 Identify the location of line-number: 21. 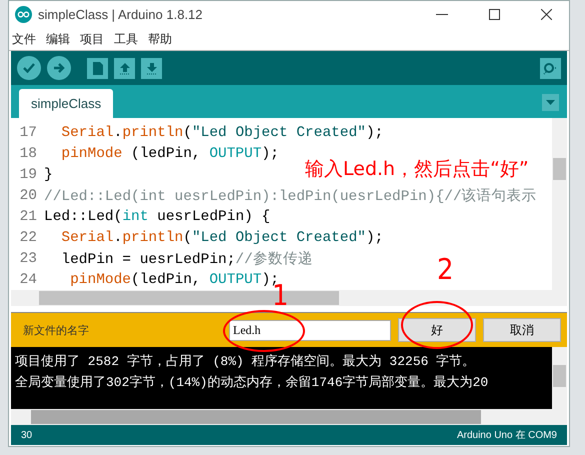
(27, 216).